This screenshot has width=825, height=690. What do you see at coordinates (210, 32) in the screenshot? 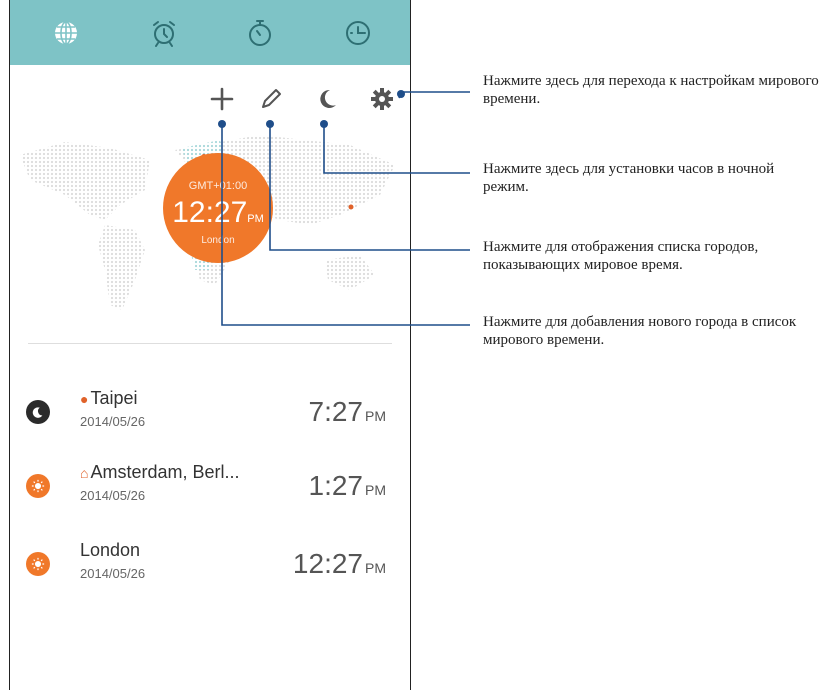
I see `tab-bar` at bounding box center [210, 32].